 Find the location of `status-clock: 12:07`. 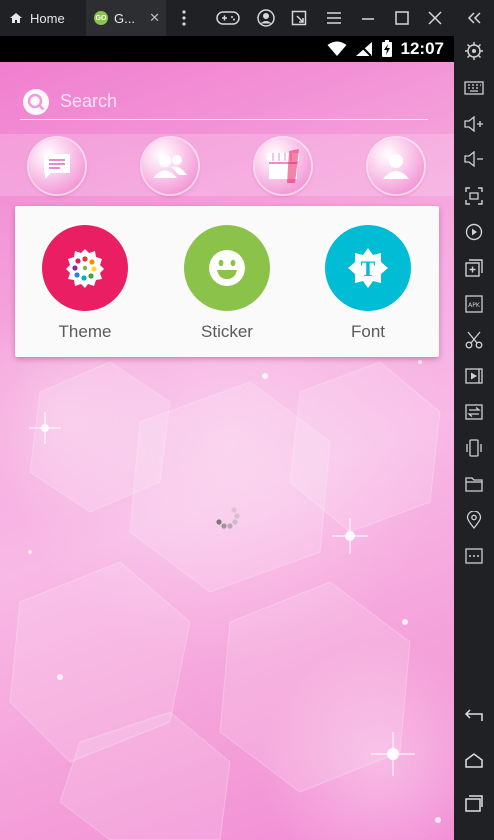

status-clock: 12:07 is located at coordinates (422, 48).